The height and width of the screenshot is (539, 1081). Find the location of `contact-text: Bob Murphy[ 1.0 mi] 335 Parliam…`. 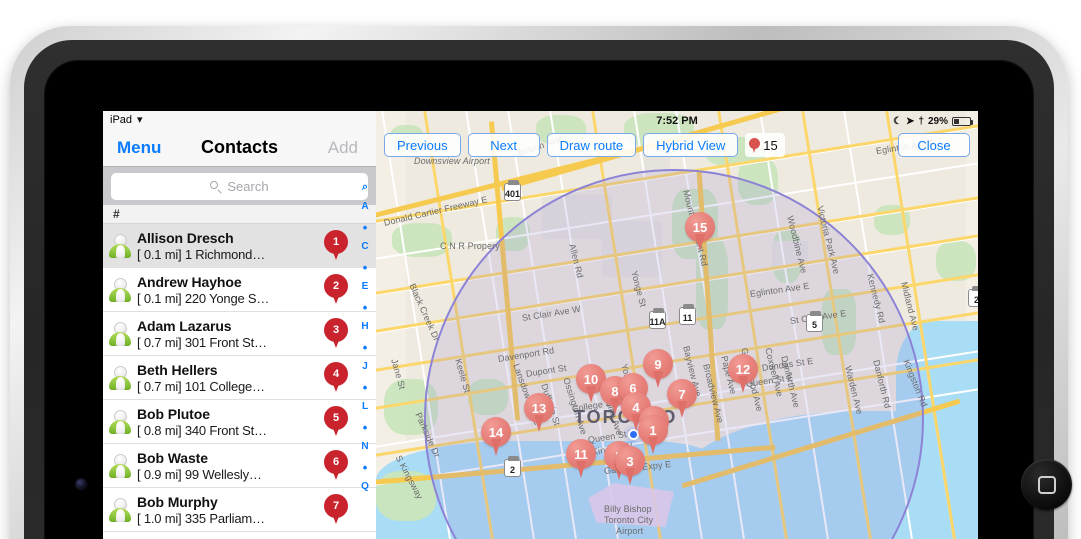

contact-text: Bob Murphy[ 1.0 mi] 335 Parliam… is located at coordinates (201, 510).